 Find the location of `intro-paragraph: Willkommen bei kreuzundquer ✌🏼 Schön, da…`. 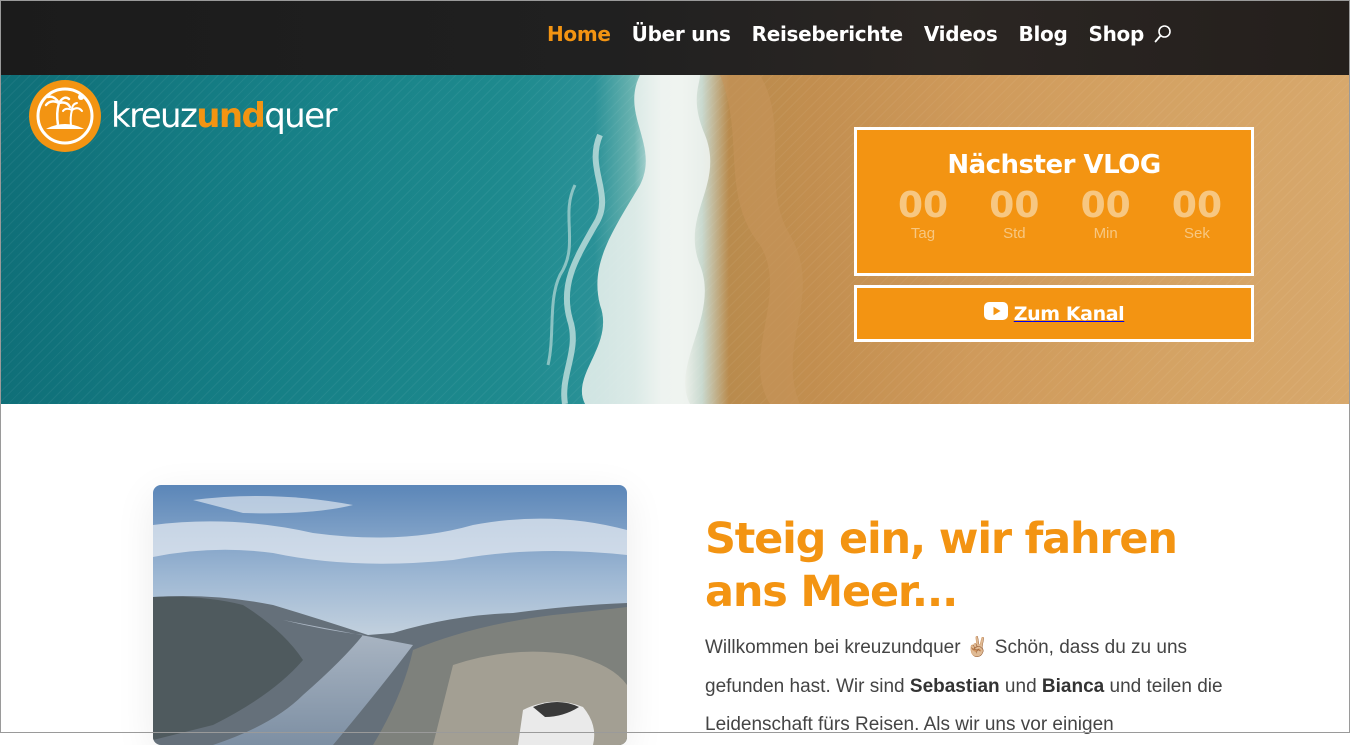

intro-paragraph: Willkommen bei kreuzundquer ✌🏼 Schön, da… is located at coordinates (975, 687).